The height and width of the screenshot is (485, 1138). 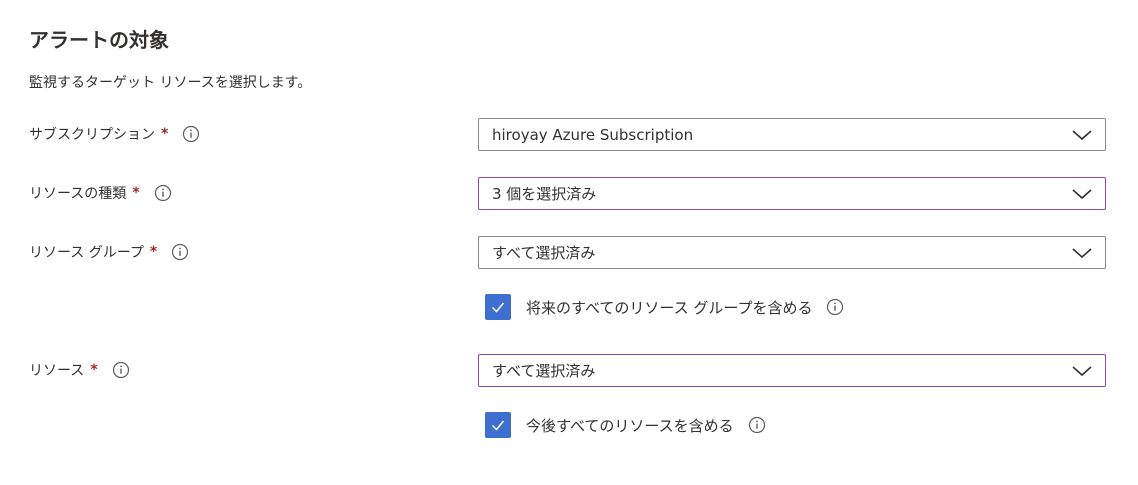 I want to click on include-future-resources-row: 今後すべてのリソースを含める, so click(x=625, y=425).